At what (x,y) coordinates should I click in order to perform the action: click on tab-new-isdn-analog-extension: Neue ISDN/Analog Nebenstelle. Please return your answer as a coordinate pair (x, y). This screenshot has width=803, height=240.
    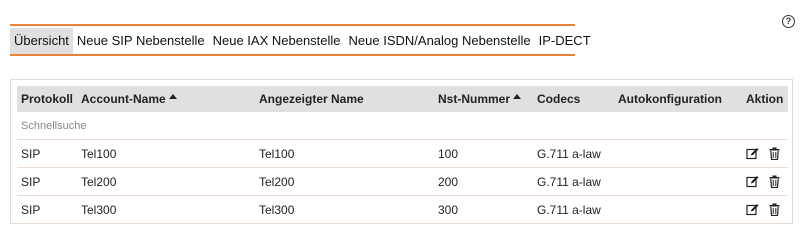
    Looking at the image, I should click on (440, 41).